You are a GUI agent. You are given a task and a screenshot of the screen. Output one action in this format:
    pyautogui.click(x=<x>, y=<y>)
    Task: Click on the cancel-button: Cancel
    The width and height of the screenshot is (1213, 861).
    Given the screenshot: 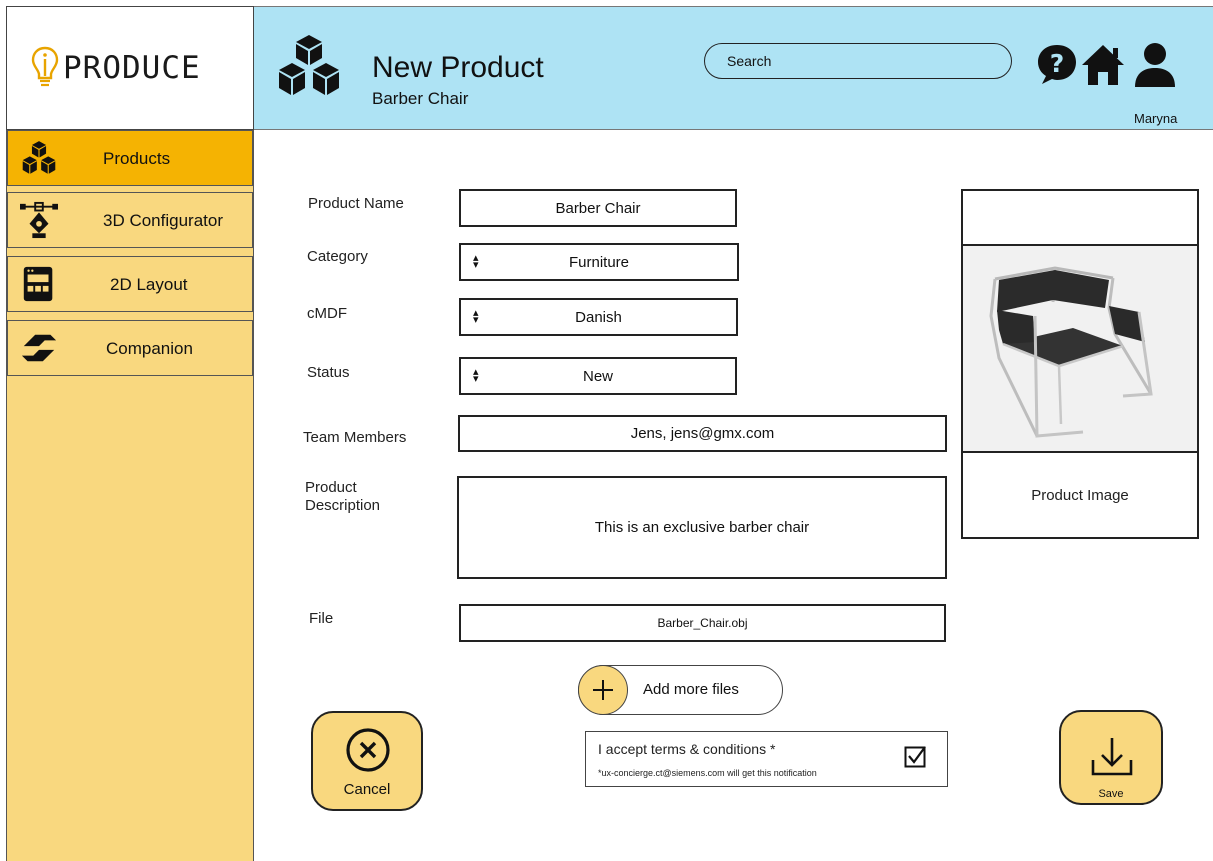 What is the action you would take?
    pyautogui.click(x=367, y=761)
    